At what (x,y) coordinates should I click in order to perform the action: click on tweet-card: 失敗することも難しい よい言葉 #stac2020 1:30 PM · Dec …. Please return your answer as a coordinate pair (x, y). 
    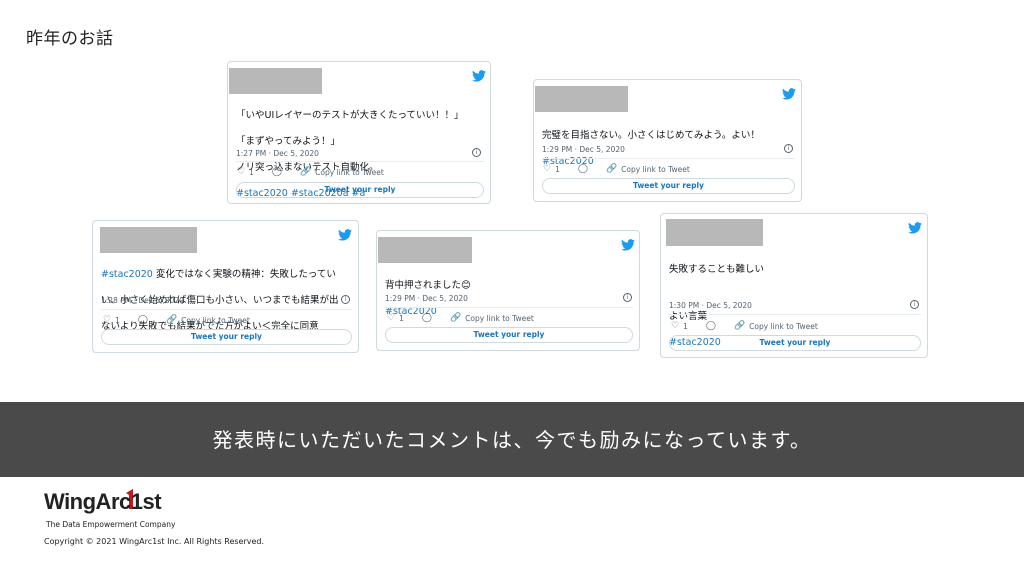
    Looking at the image, I should click on (794, 285).